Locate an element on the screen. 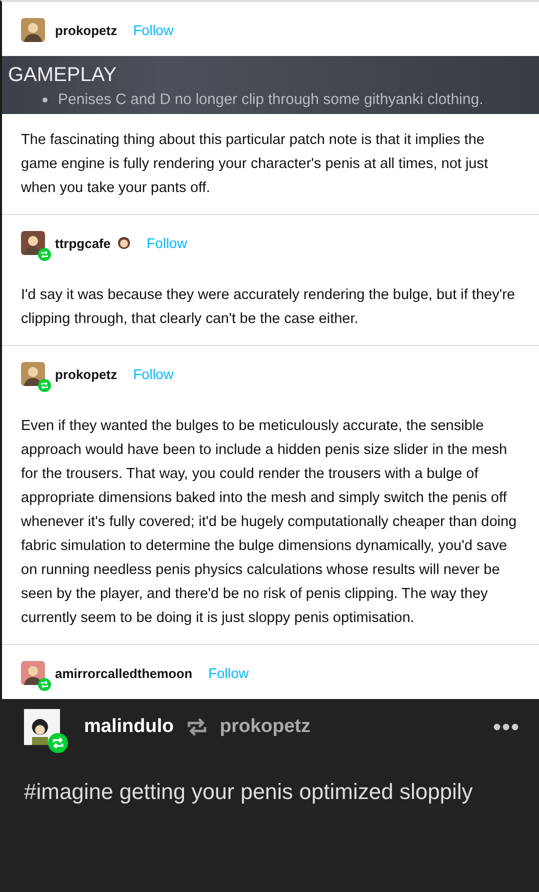 The height and width of the screenshot is (892, 539). bullet-icon is located at coordinates (45, 99).